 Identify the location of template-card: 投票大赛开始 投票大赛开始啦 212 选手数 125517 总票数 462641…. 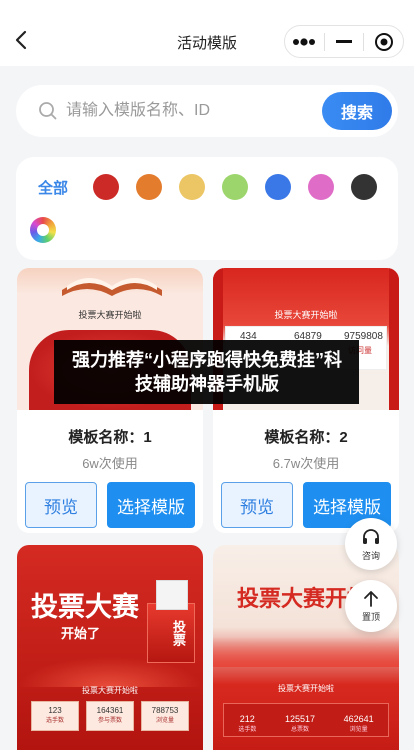
(306, 647).